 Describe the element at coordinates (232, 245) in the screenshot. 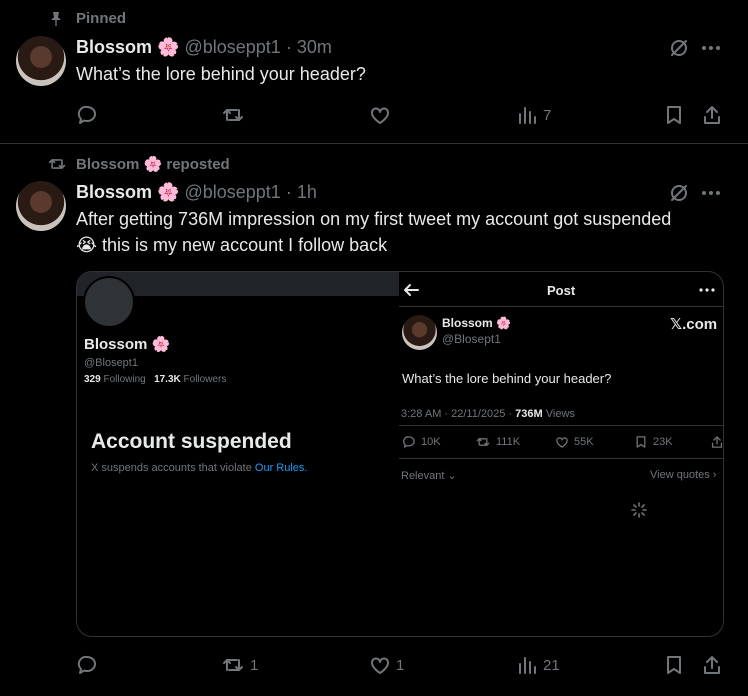

I see `tweet-text-line2: 😭 this is my new account I follow back` at that location.